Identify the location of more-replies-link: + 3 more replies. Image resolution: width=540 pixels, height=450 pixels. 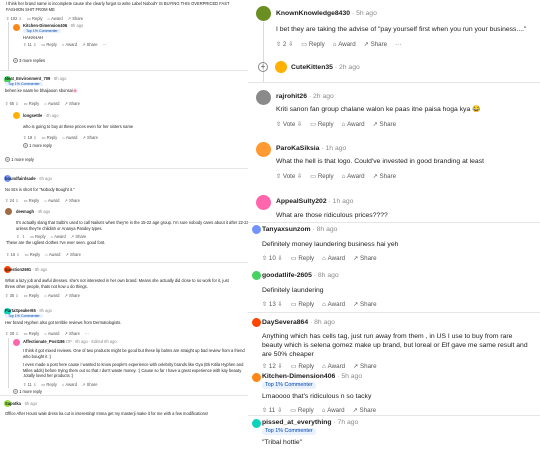
(29, 61).